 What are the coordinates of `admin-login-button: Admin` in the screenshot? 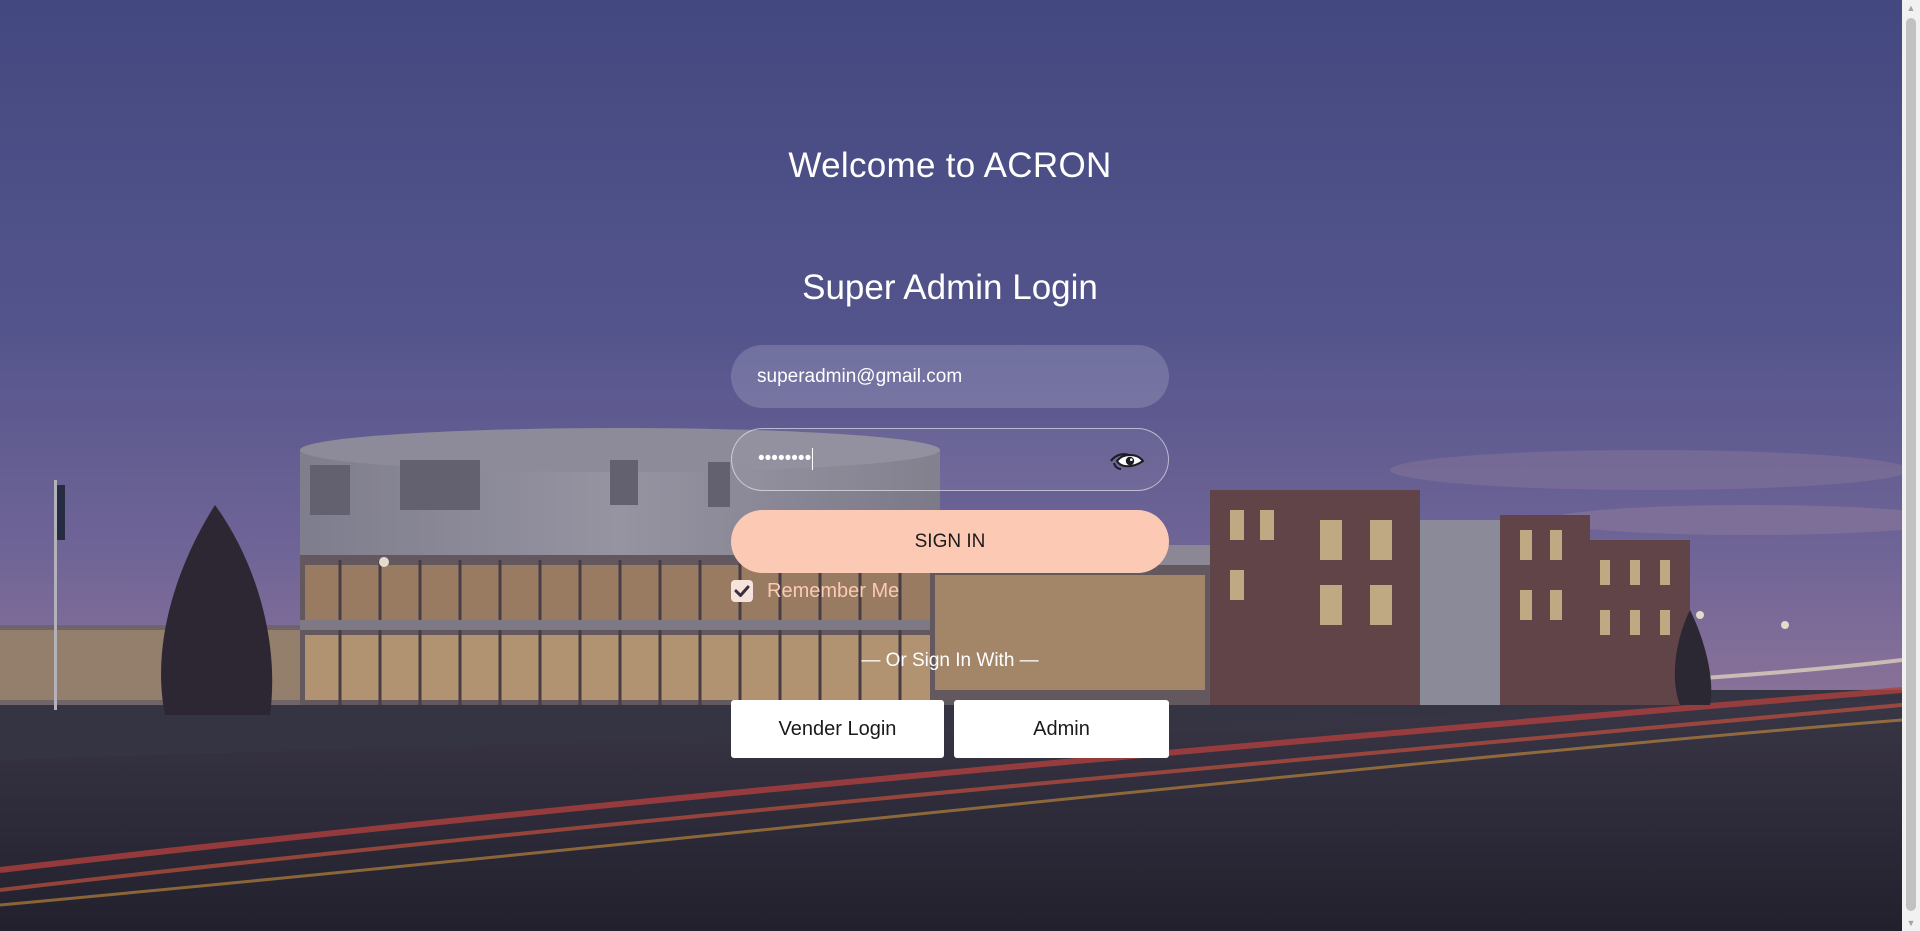 It's located at (1061, 729).